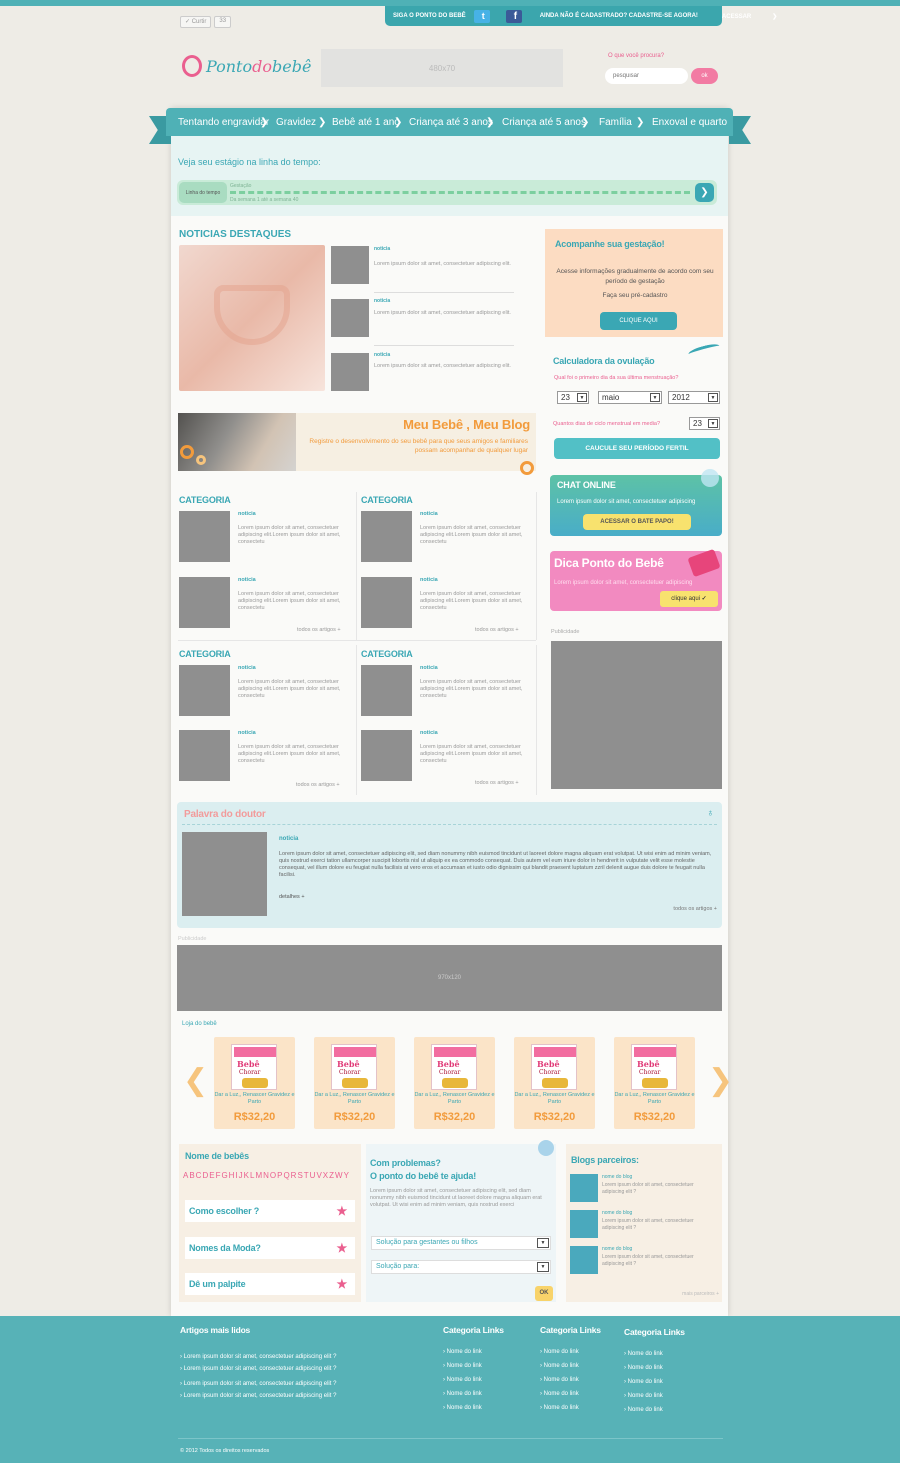  What do you see at coordinates (206, 22) in the screenshot?
I see `like-widget: ✓ Curtir 33` at bounding box center [206, 22].